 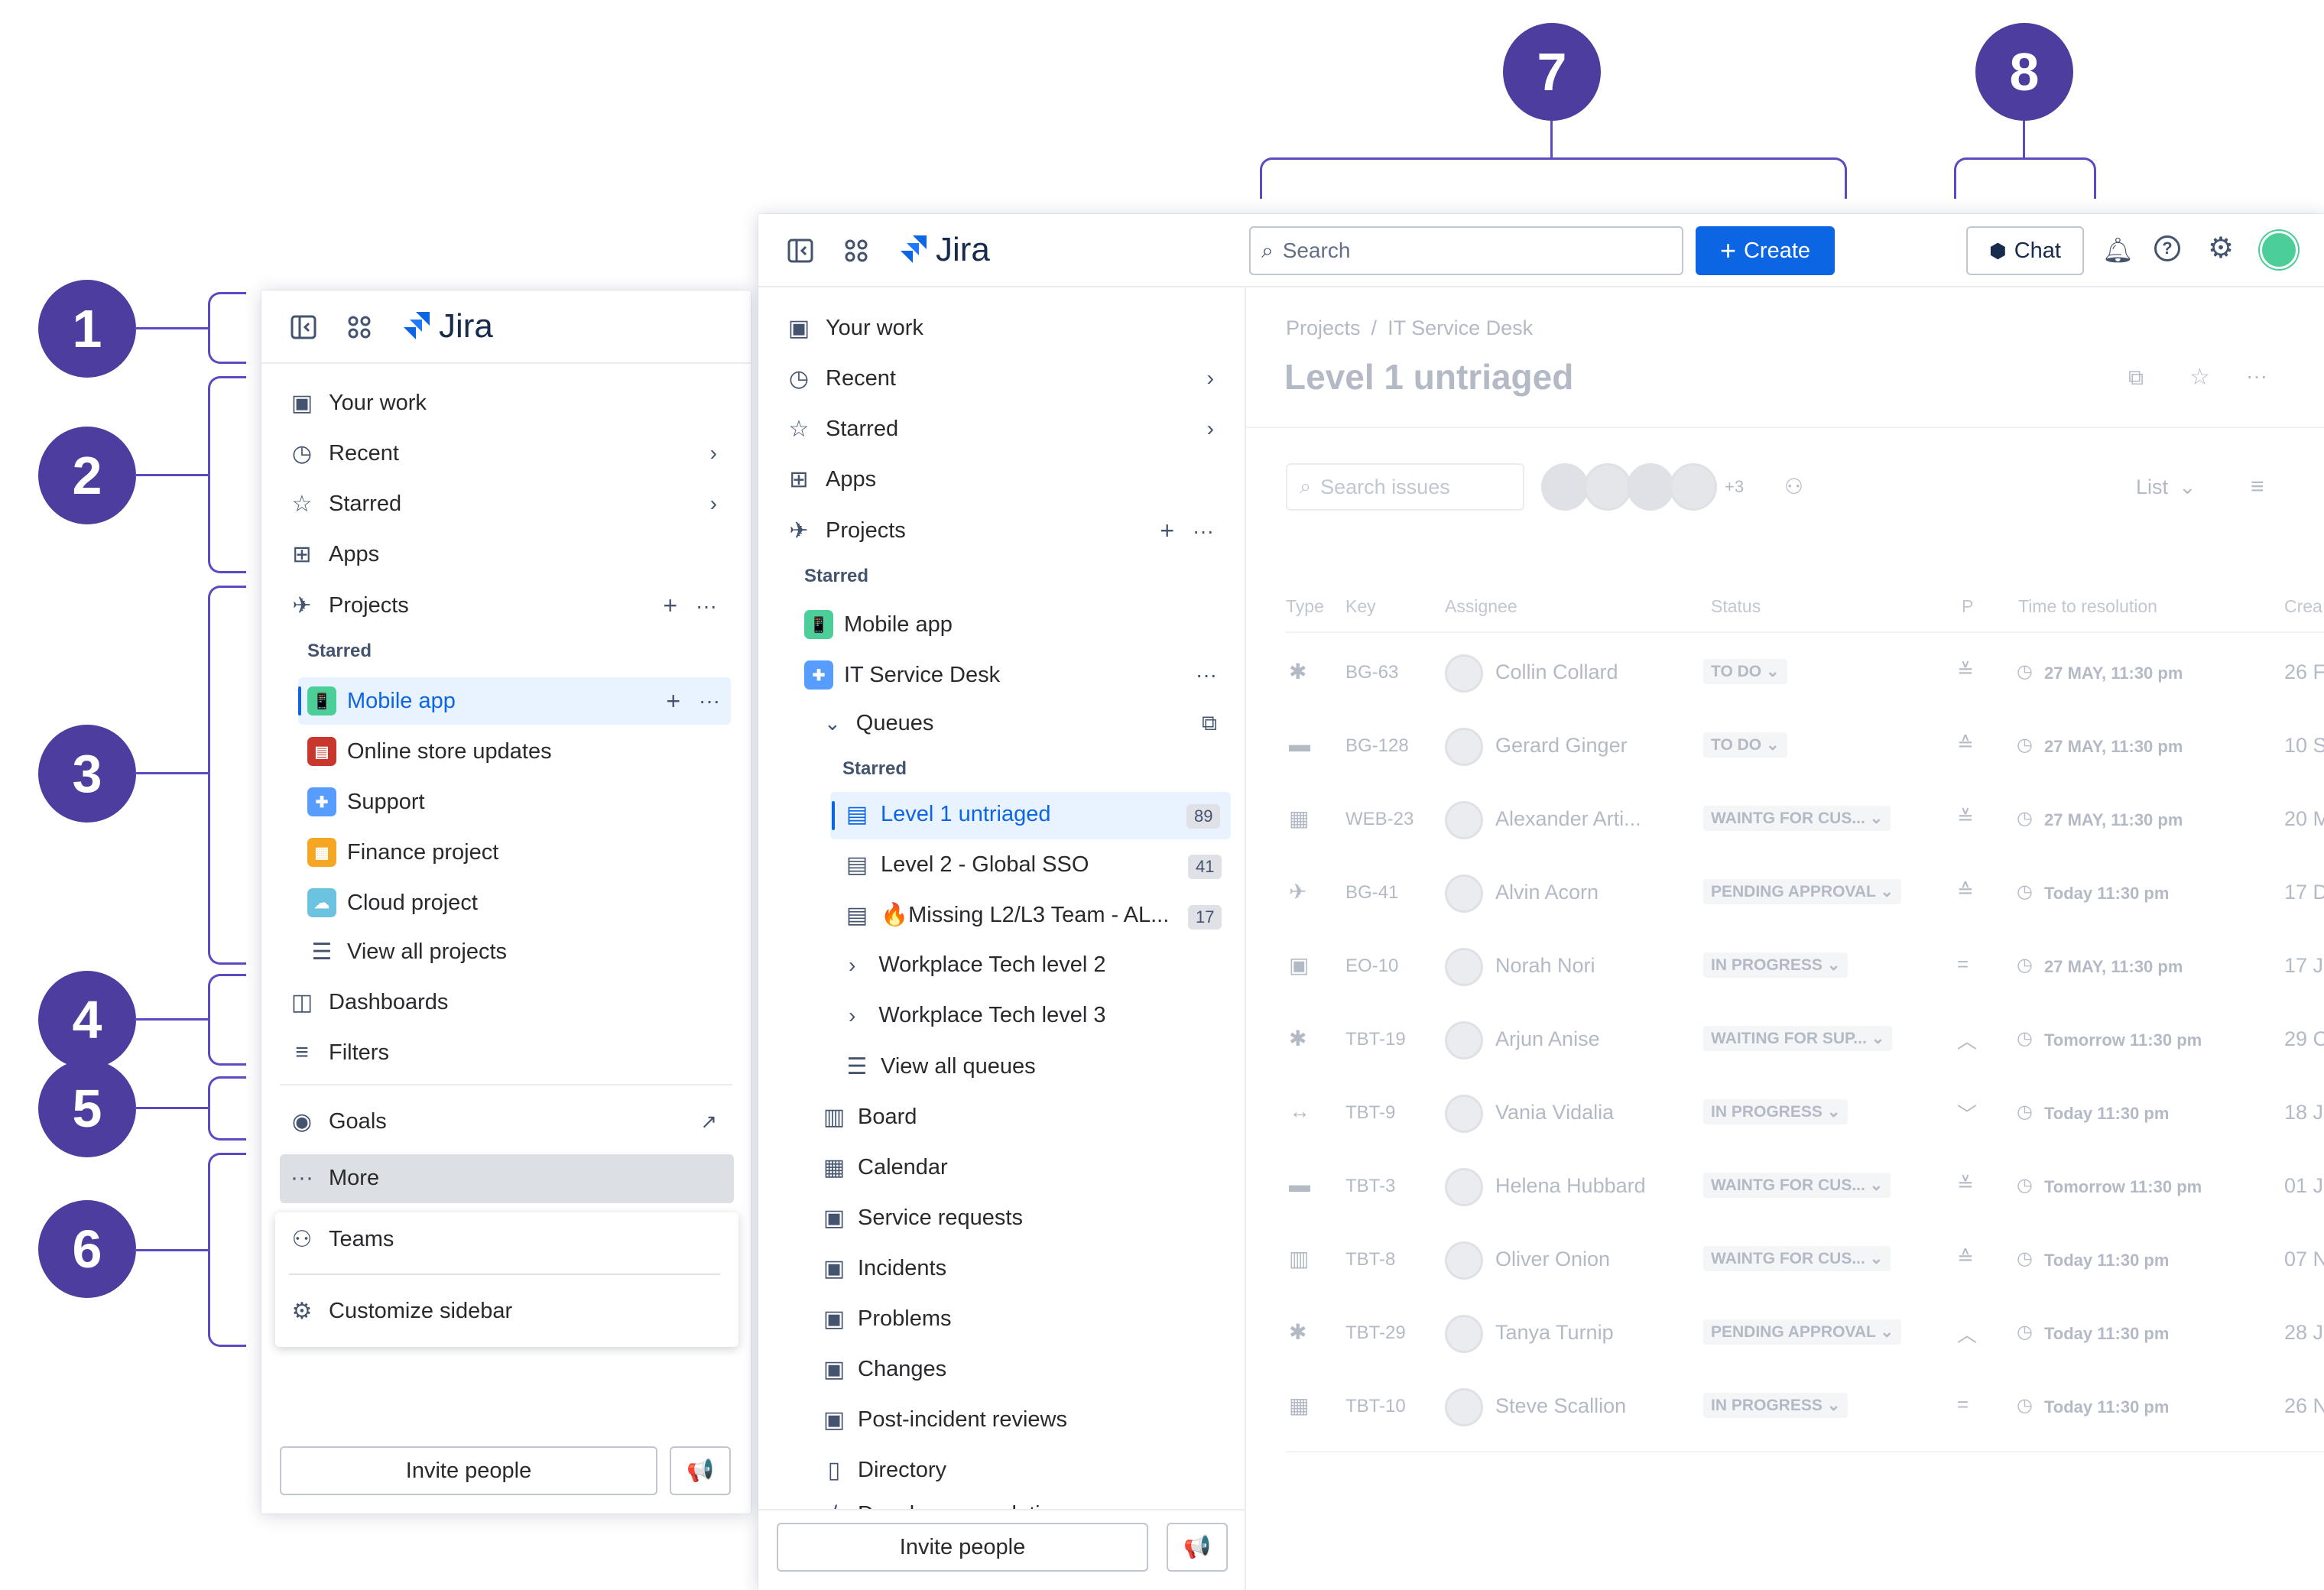 What do you see at coordinates (922, 1218) in the screenshot?
I see `link-service-requests: ▣ Service requests` at bounding box center [922, 1218].